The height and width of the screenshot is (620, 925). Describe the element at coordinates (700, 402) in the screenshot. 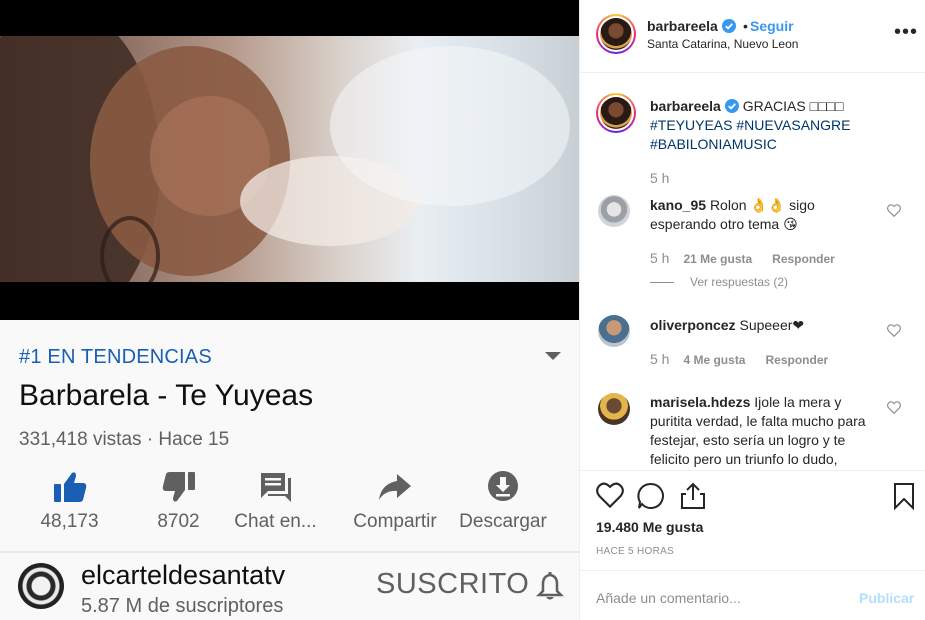

I see `comment-username: marisela.hdezs` at that location.